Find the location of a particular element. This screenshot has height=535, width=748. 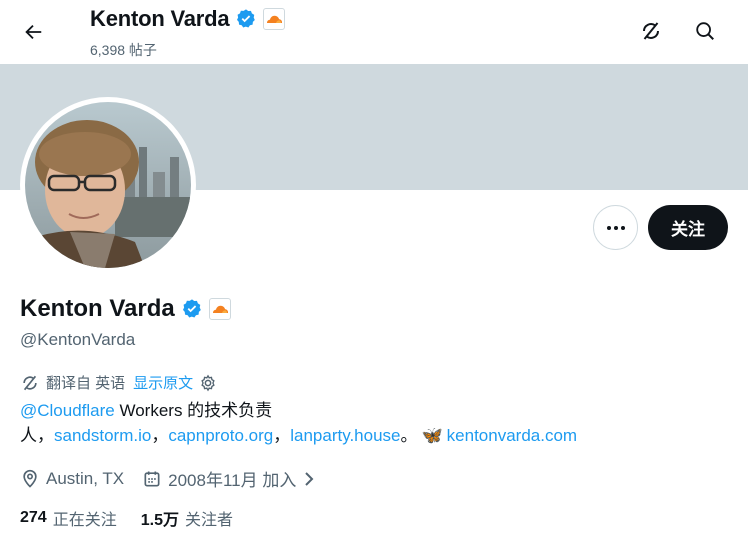

bio-link-website: kentonvarda.com is located at coordinates (512, 435).